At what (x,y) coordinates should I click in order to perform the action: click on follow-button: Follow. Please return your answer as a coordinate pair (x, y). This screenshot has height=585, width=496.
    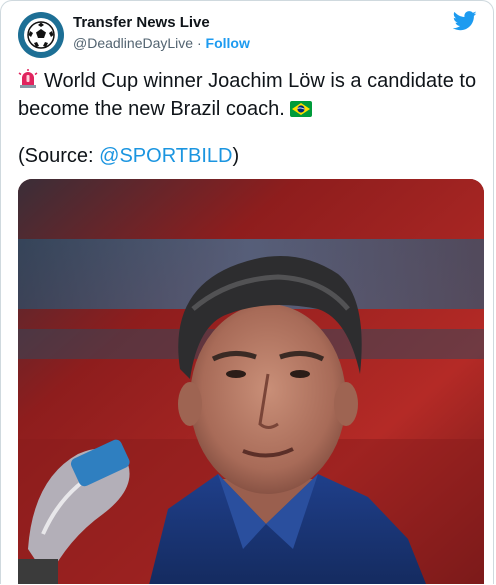
    Looking at the image, I should click on (228, 43).